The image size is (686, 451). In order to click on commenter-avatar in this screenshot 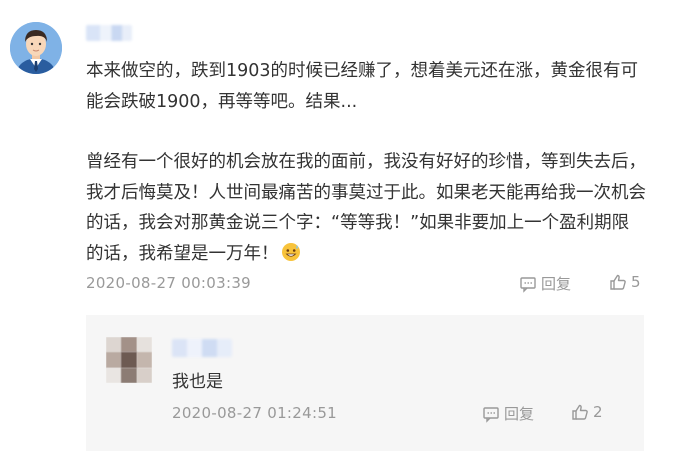, I will do `click(36, 48)`.